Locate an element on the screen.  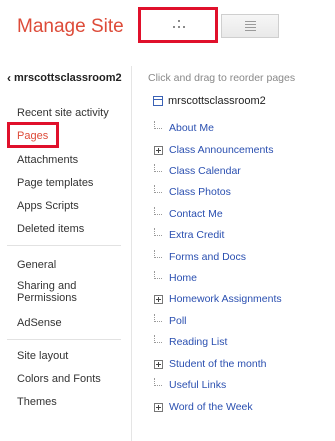
list-view-button is located at coordinates (250, 26).